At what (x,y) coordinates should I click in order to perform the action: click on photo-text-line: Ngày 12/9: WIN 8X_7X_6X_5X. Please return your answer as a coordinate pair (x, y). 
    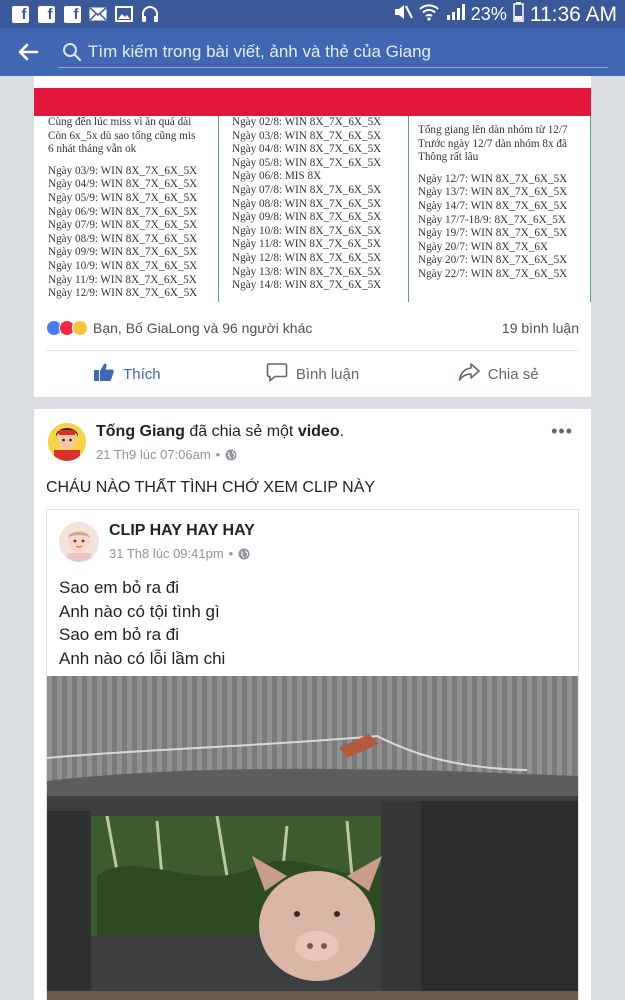
    Looking at the image, I should click on (123, 293).